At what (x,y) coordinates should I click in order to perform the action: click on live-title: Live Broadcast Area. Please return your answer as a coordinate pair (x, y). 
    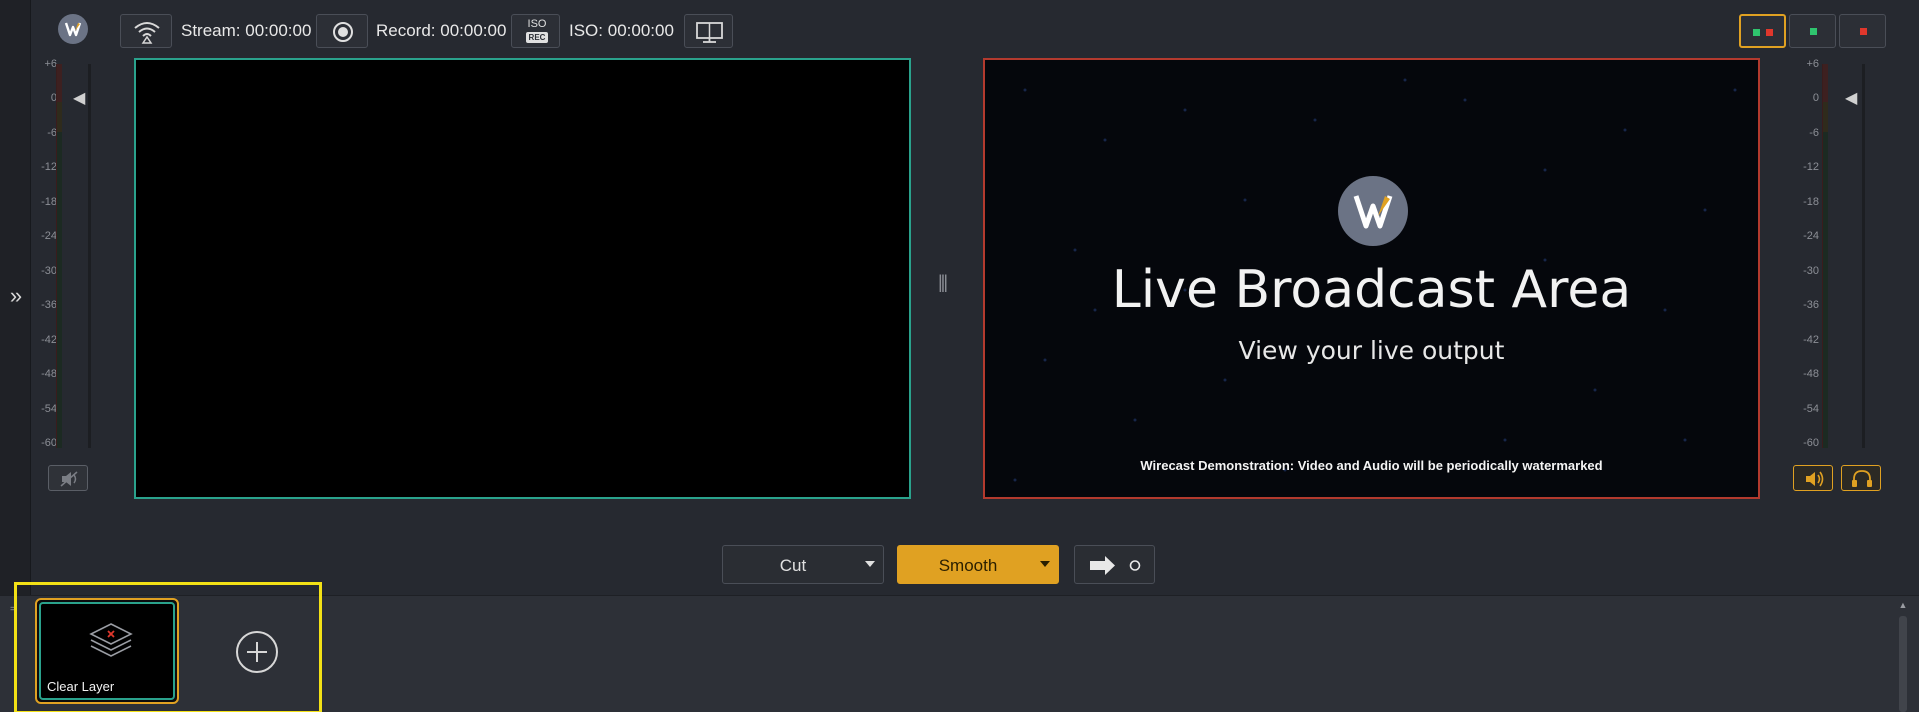
    Looking at the image, I should click on (1371, 290).